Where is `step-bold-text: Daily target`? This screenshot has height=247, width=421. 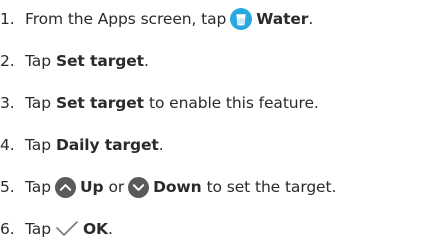 step-bold-text: Daily target is located at coordinates (107, 145).